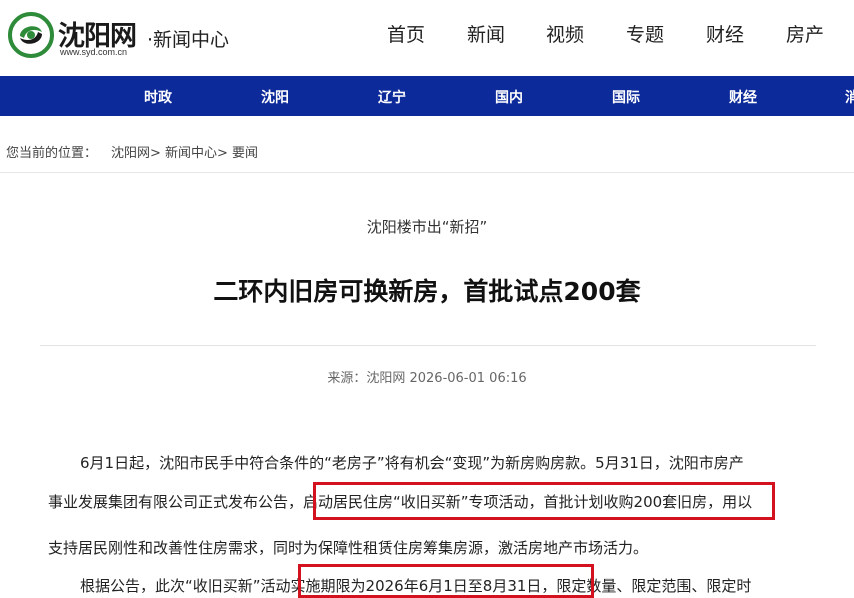  I want to click on top-nav-video: 视频, so click(565, 33).